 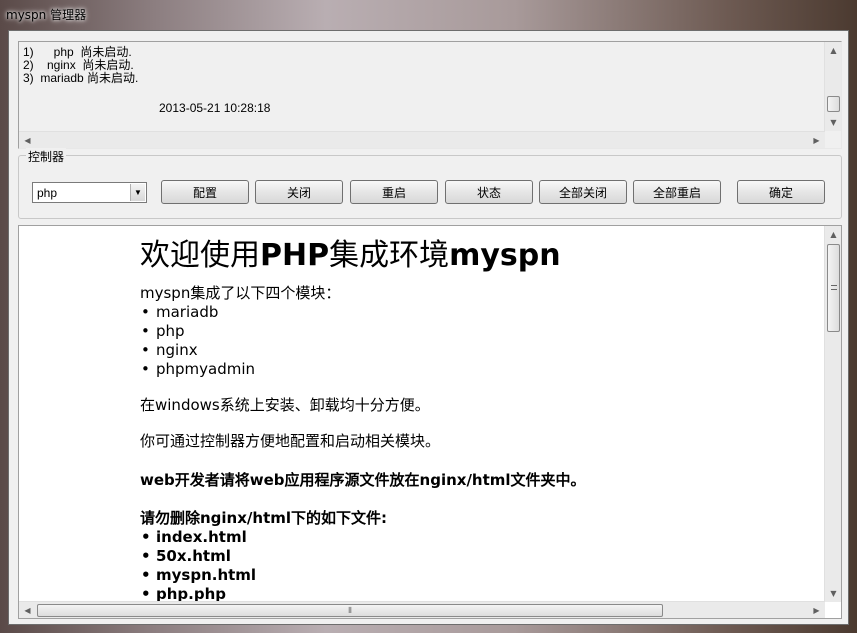 What do you see at coordinates (81, 78) in the screenshot?
I see `log-line: 3) mariadb 尚未启动.` at bounding box center [81, 78].